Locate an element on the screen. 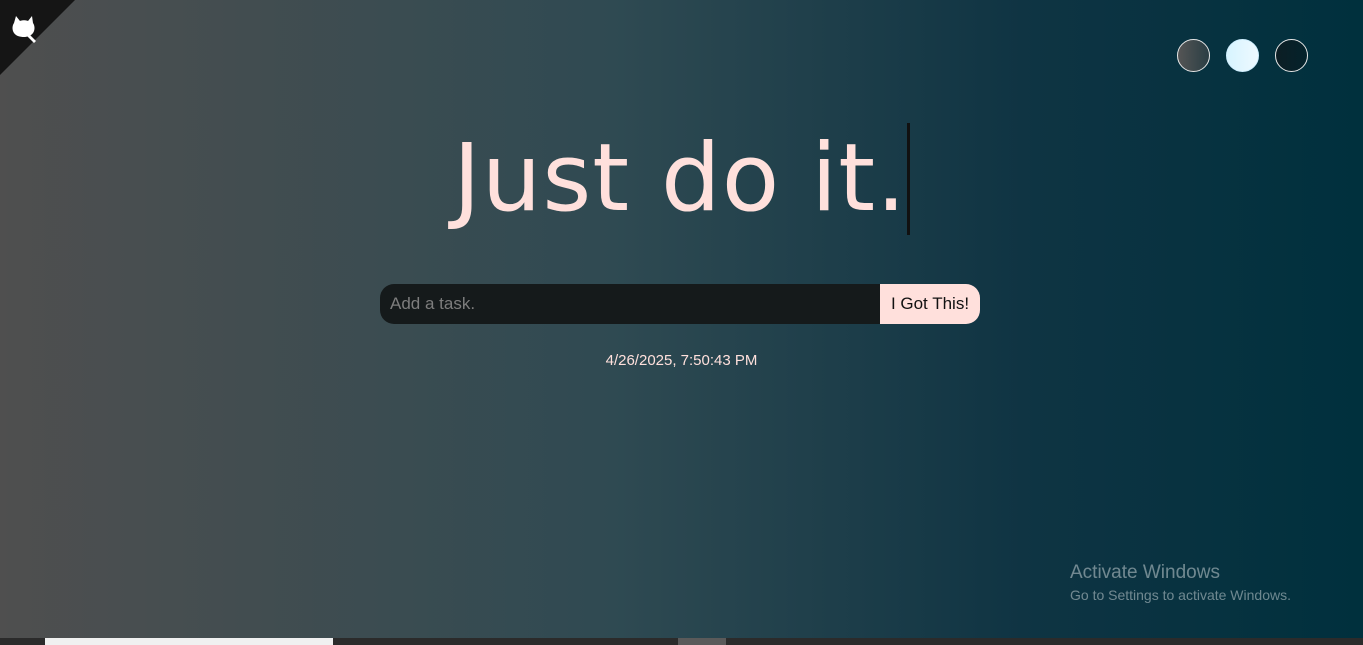 This screenshot has width=1363, height=645. github-octocat-icon is located at coordinates (24, 27).